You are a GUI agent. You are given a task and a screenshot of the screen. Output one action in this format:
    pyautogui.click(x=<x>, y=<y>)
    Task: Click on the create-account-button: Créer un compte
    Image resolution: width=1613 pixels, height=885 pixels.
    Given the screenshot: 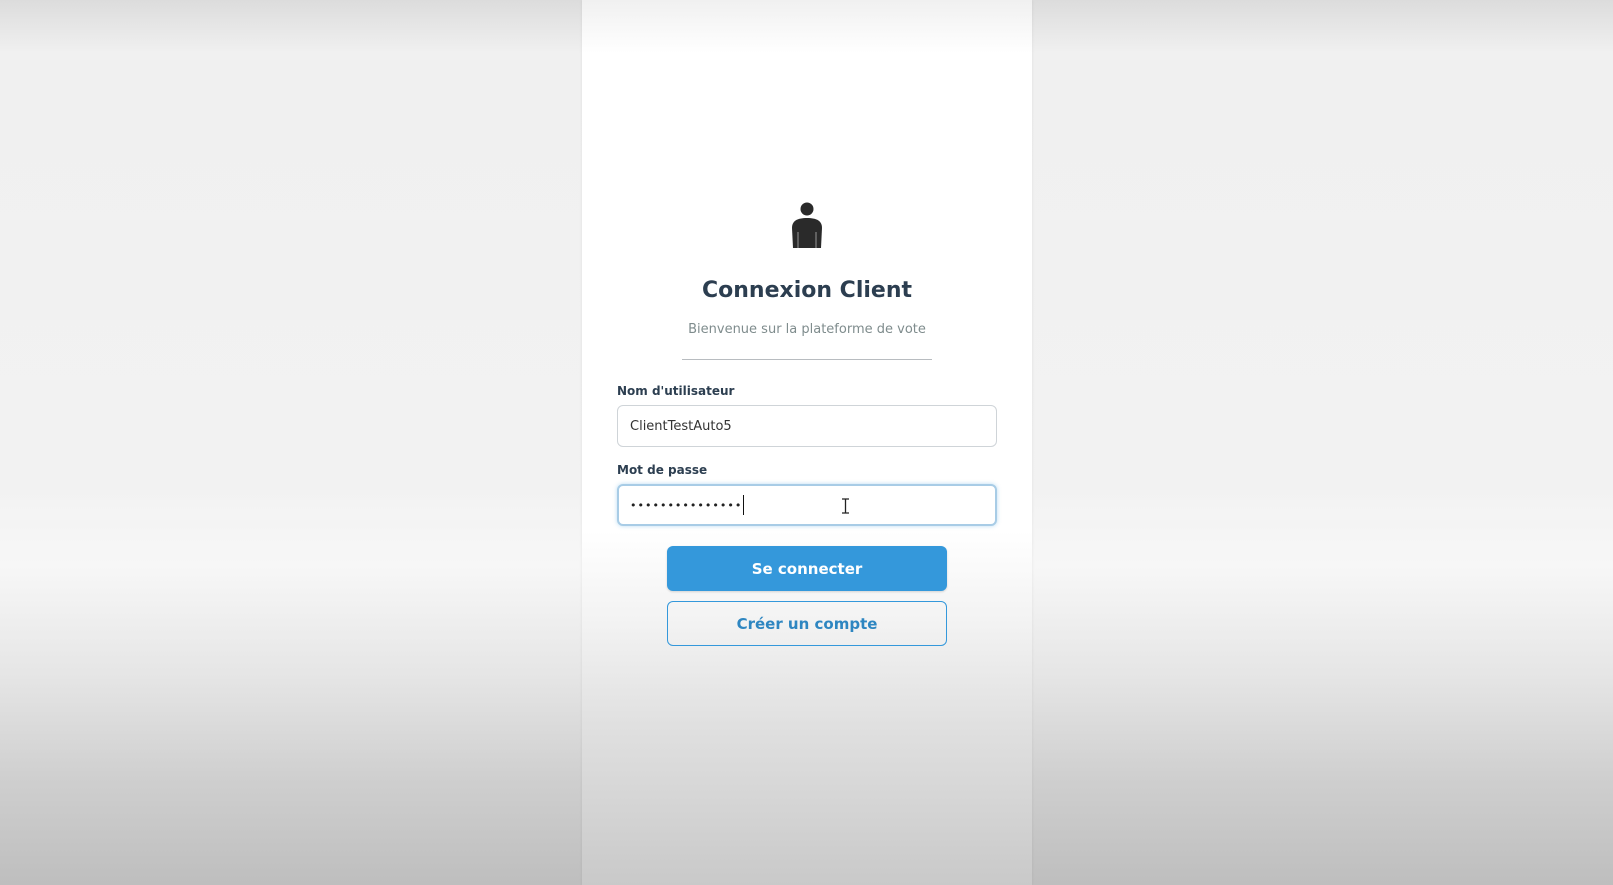 What is the action you would take?
    pyautogui.click(x=807, y=623)
    